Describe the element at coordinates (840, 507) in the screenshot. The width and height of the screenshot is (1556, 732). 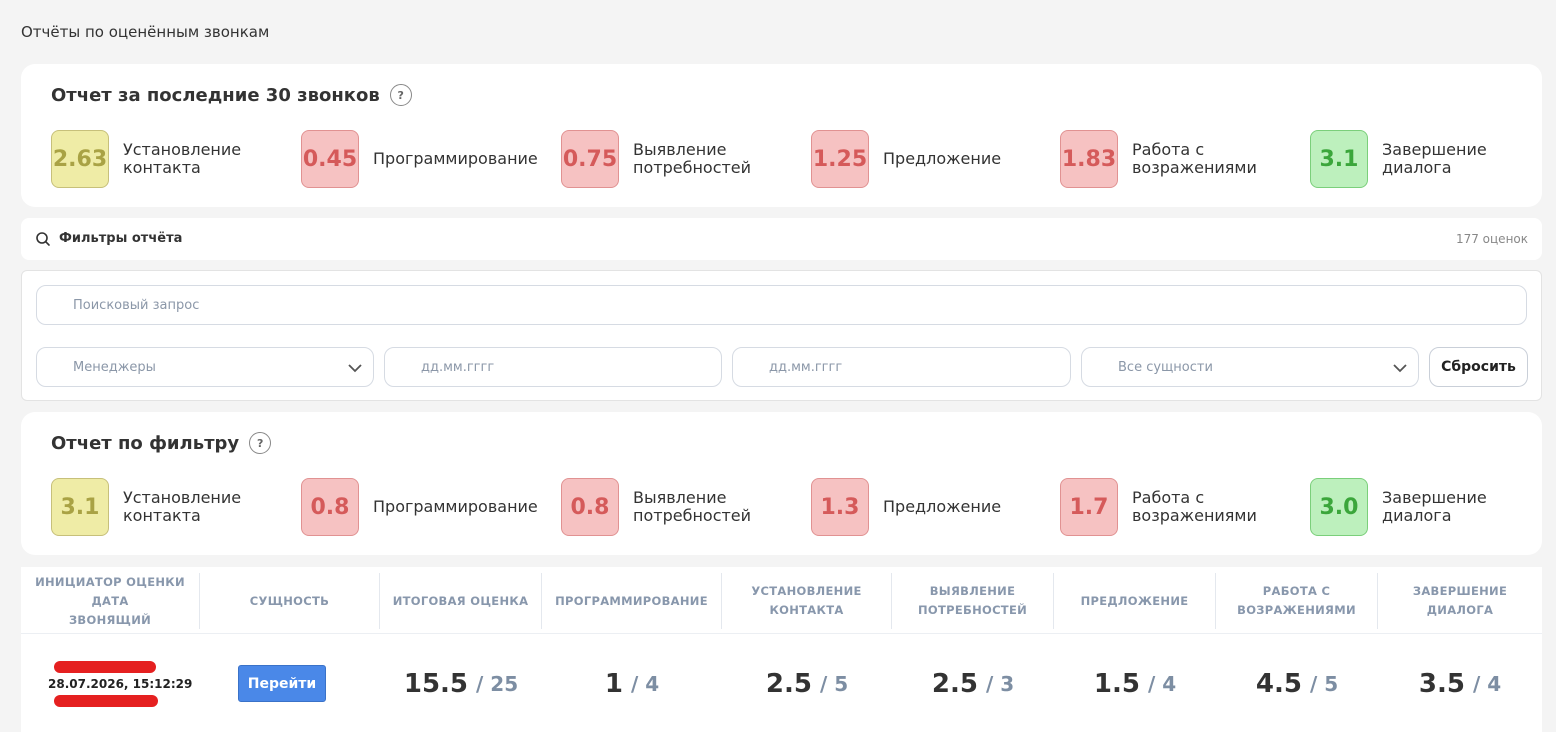
I see `score-badge: 1.3` at that location.